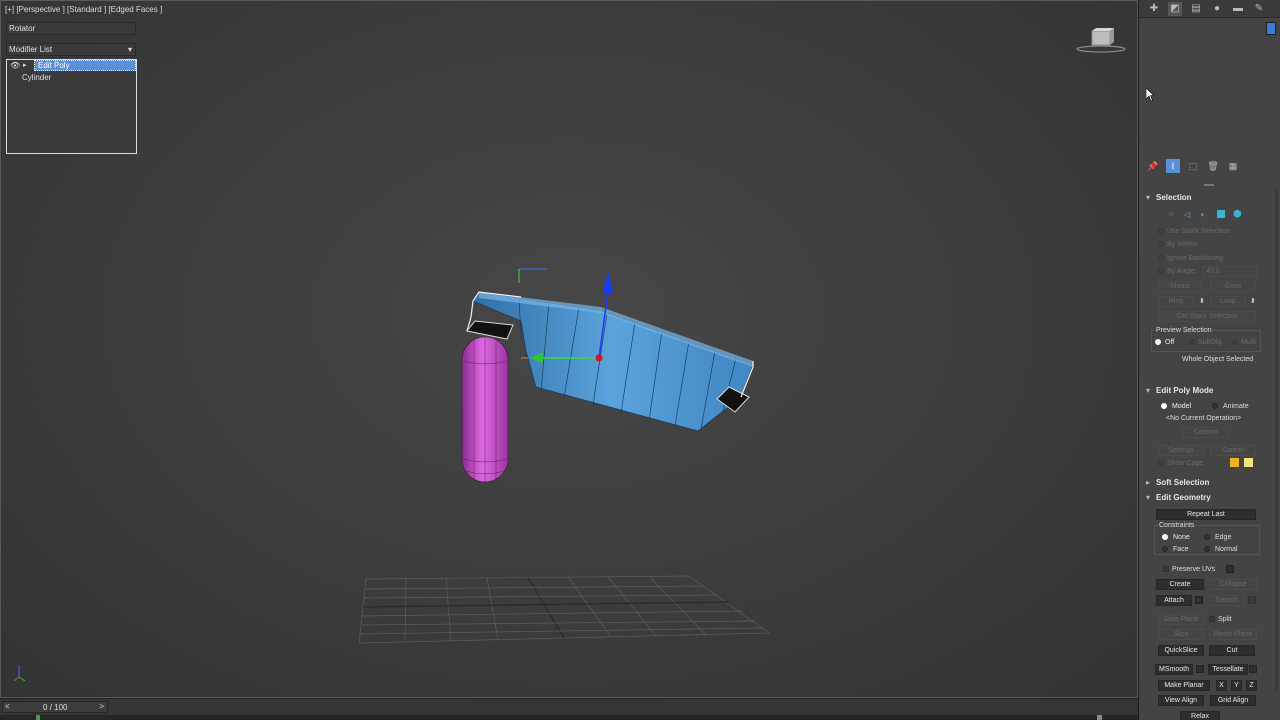  What do you see at coordinates (1213, 166) in the screenshot?
I see `remove-modifier-icon: 🗑` at bounding box center [1213, 166].